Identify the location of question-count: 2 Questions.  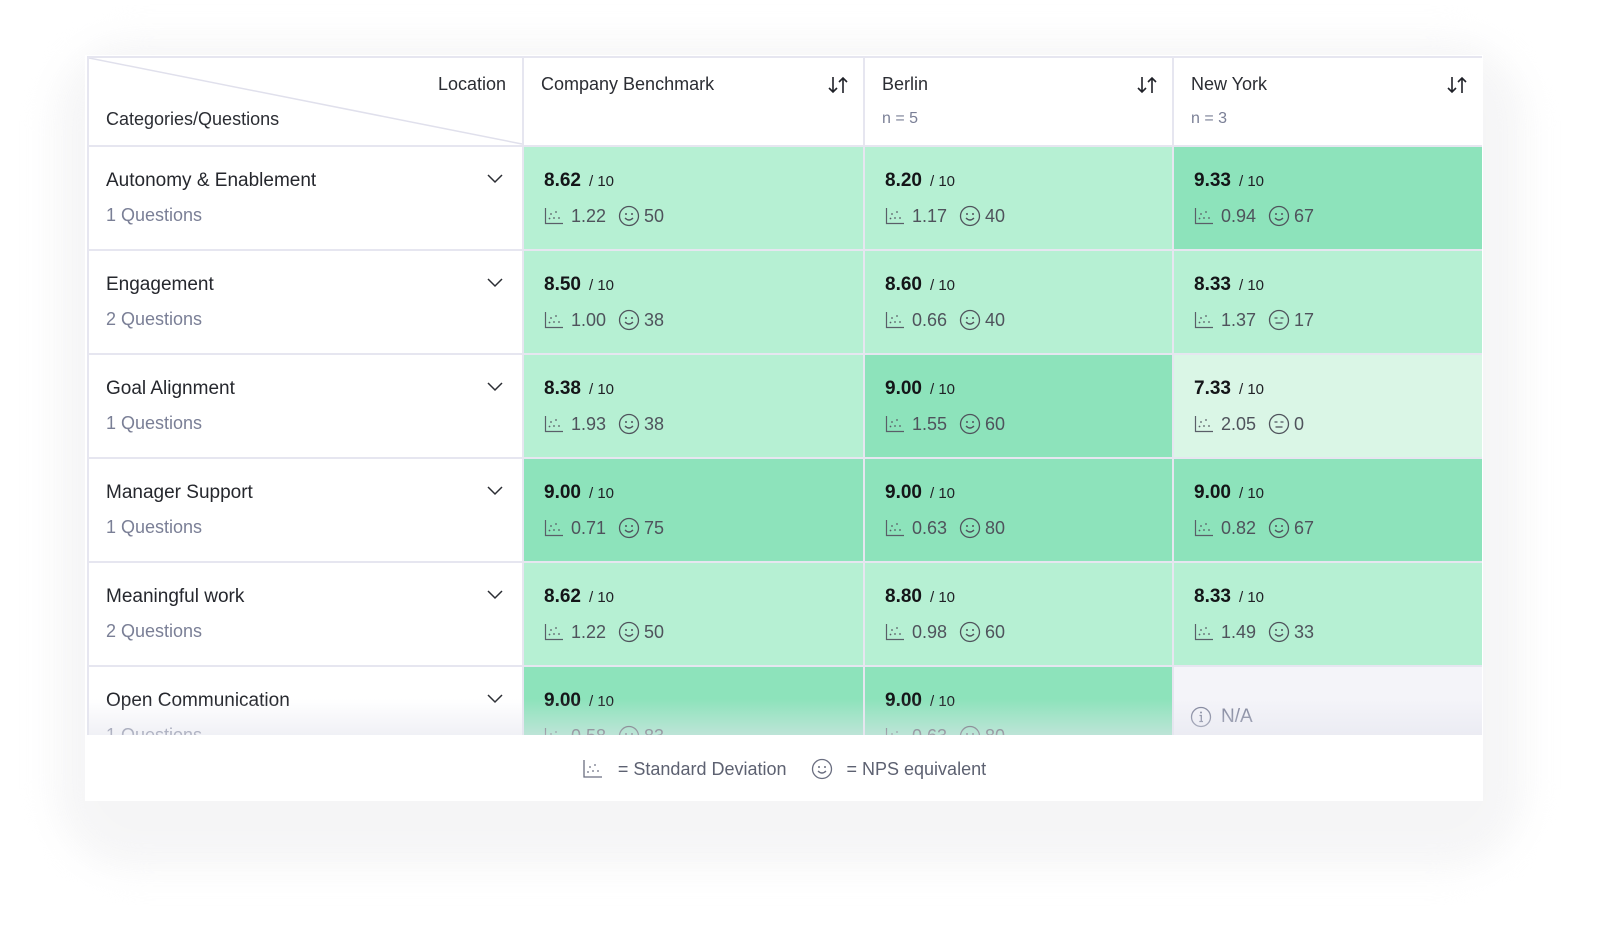
(154, 319).